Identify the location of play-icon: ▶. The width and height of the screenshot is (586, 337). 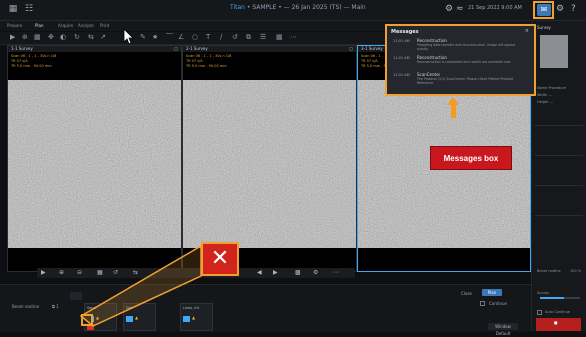
(43, 272).